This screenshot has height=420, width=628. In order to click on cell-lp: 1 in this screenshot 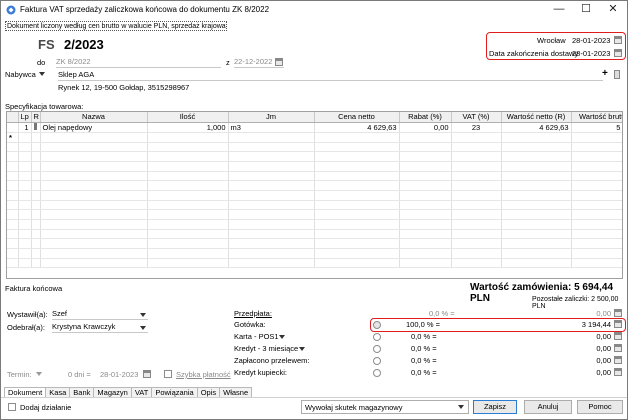, I will do `click(25, 127)`.